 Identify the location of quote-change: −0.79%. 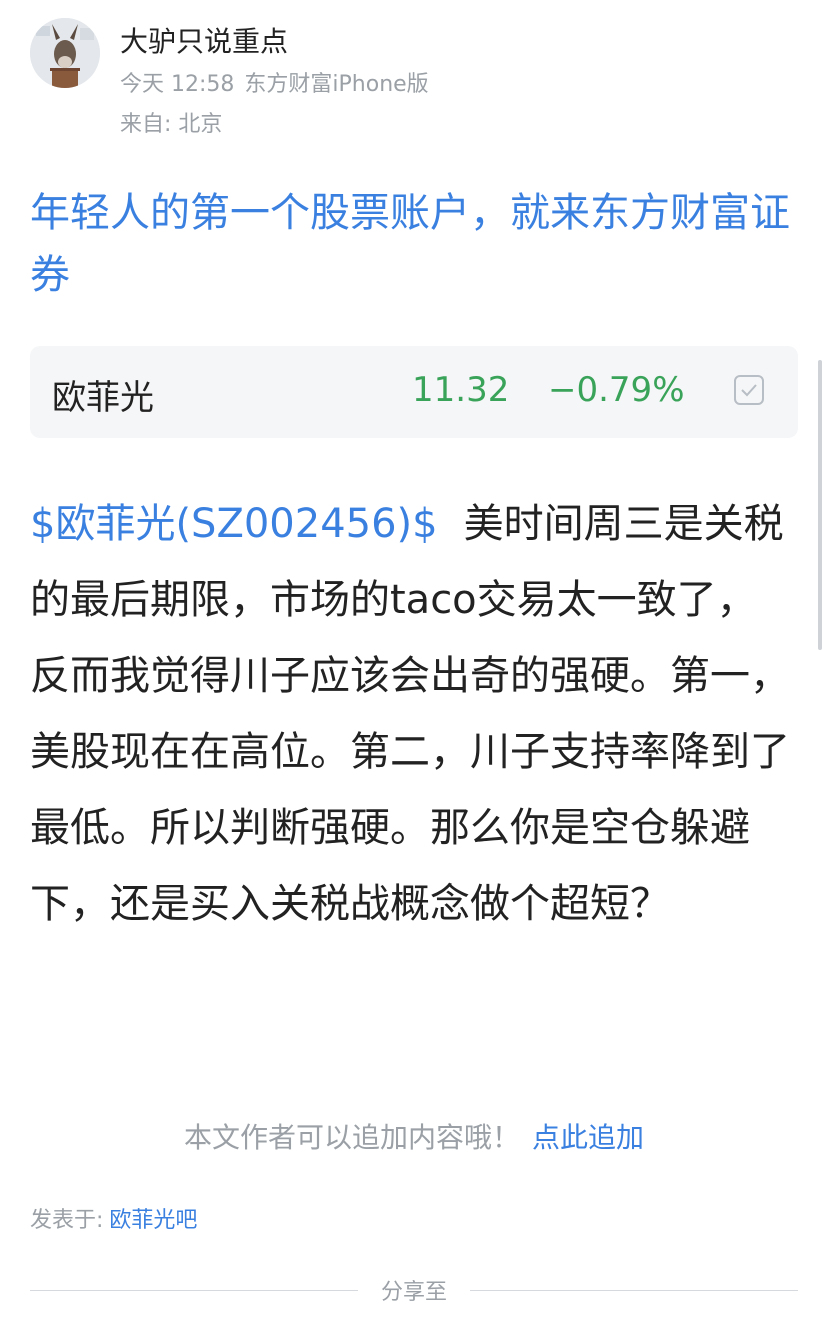
(616, 390).